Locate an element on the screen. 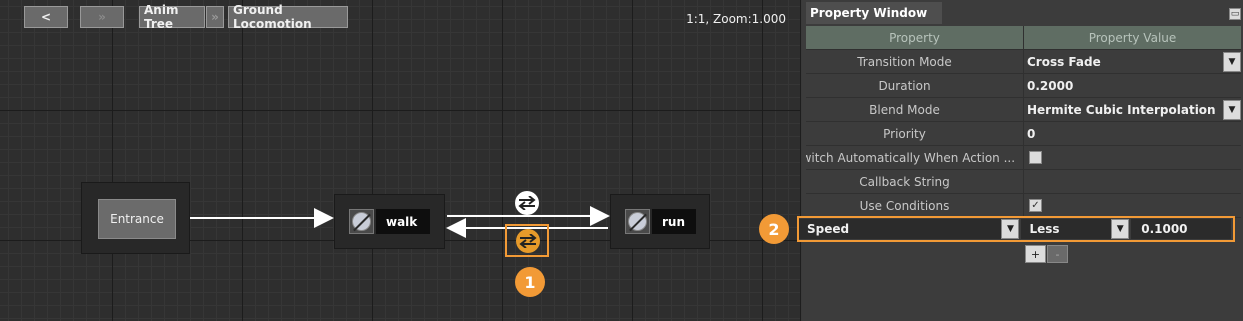  state-node-walk: walk is located at coordinates (389, 221).